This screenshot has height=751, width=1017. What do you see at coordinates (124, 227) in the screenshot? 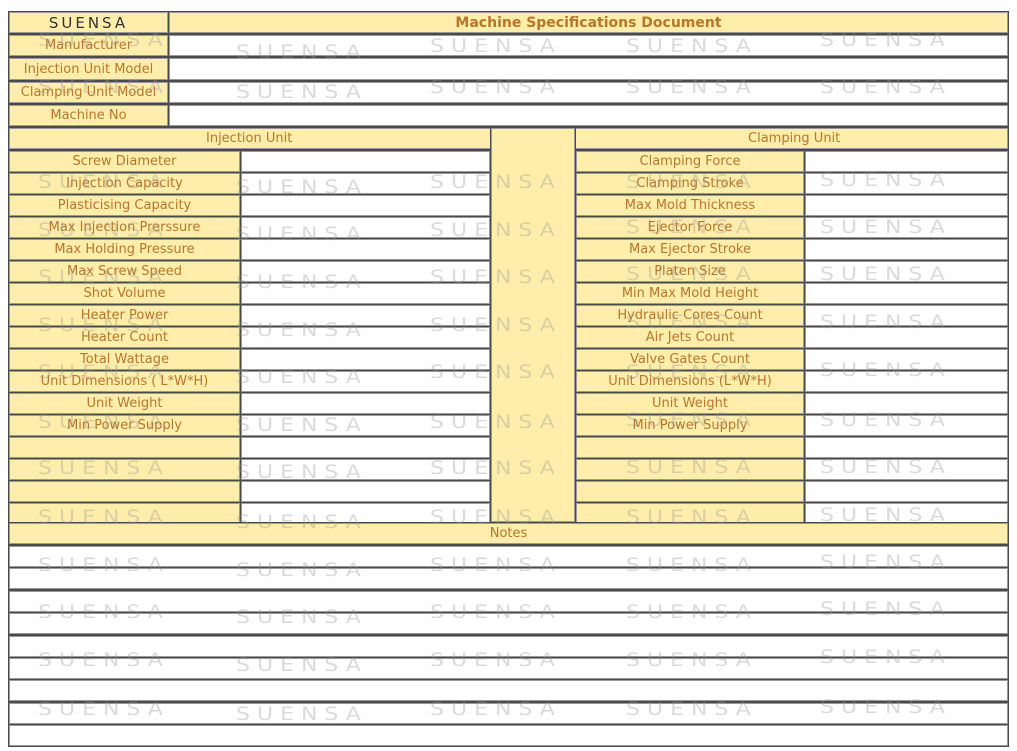
I see `injection-spec-label: Max Injection Prerssure` at bounding box center [124, 227].